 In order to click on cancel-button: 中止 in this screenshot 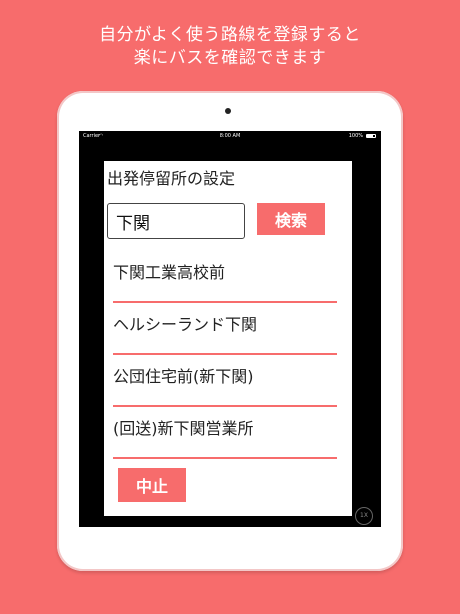, I will do `click(152, 485)`.